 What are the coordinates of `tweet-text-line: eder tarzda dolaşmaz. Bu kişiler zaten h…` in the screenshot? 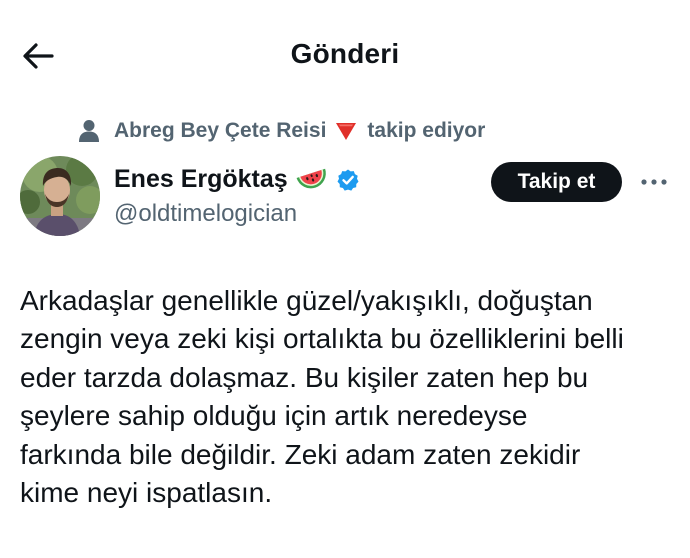 It's located at (304, 377).